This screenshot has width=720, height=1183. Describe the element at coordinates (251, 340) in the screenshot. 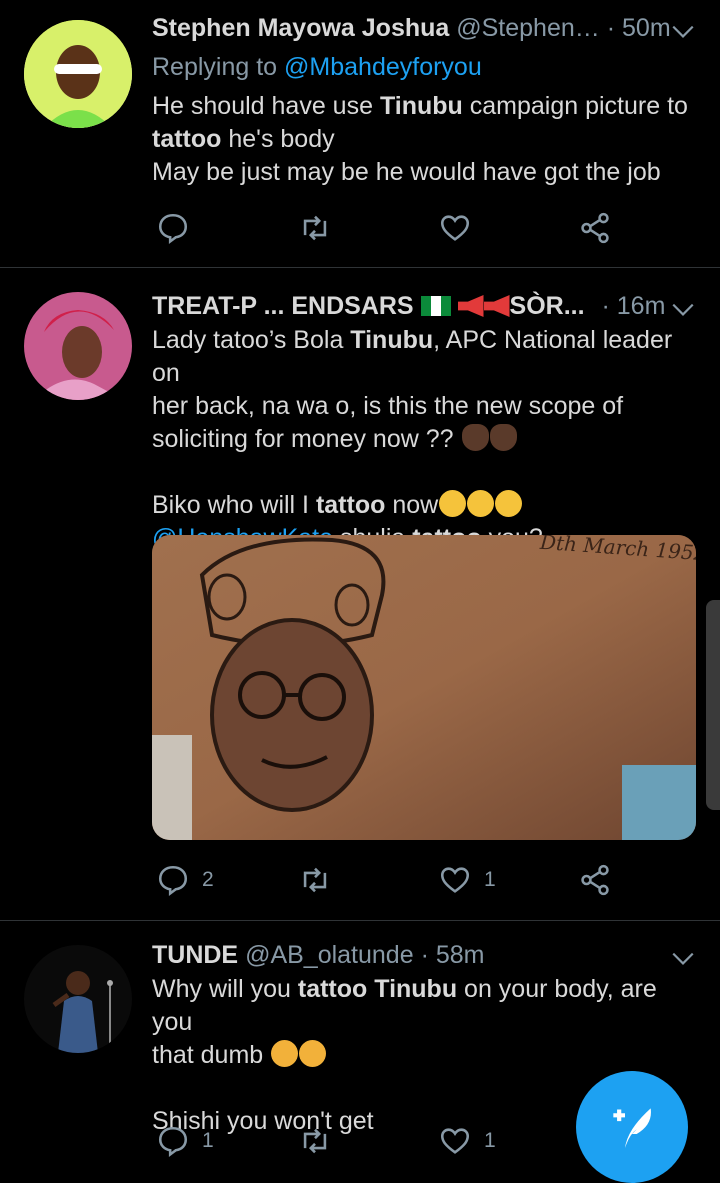

I see `text-segment: Lady tatoo’s Bola` at that location.